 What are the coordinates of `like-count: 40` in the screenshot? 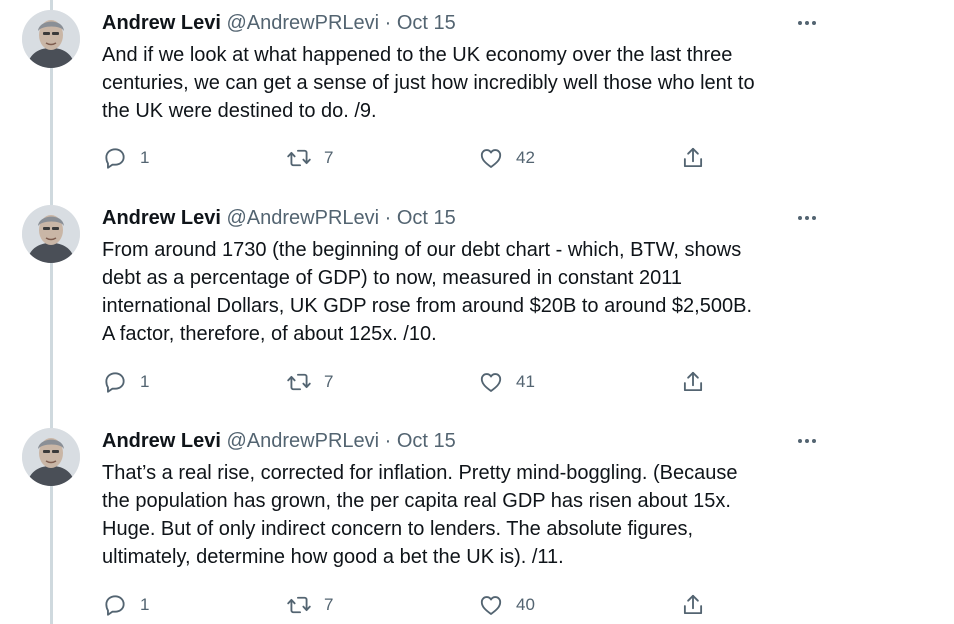 It's located at (525, 604).